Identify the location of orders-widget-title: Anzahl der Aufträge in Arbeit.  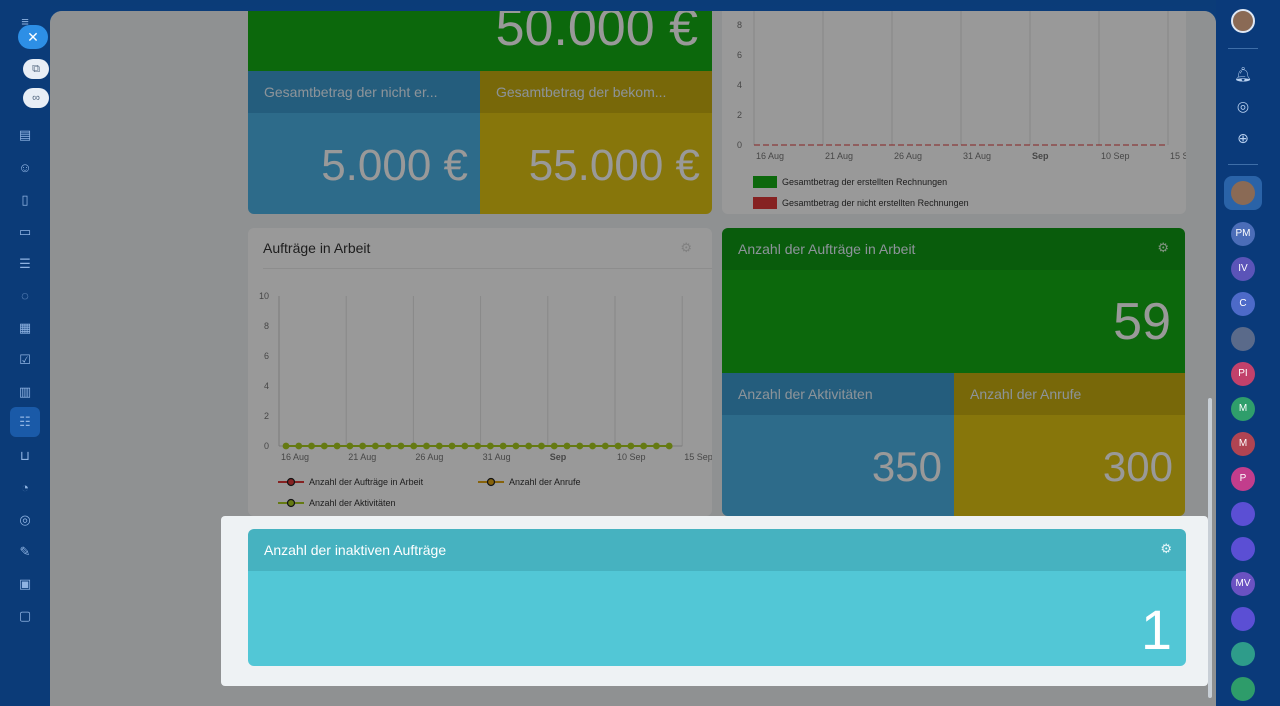
(827, 249).